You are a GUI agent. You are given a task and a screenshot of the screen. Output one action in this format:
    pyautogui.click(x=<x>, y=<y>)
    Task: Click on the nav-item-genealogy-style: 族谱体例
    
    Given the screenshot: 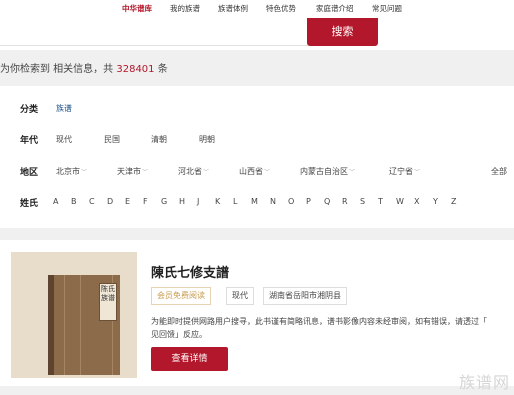 What is the action you would take?
    pyautogui.click(x=233, y=8)
    